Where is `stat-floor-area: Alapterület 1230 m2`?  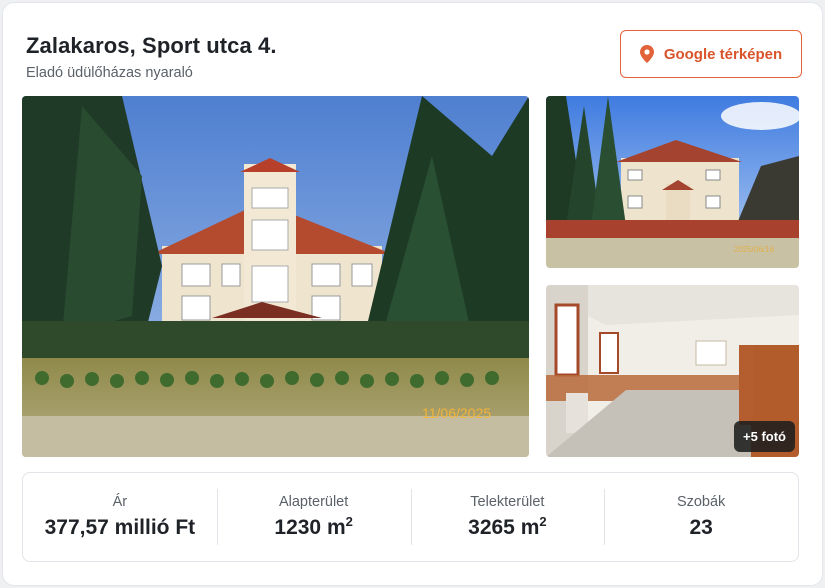
stat-floor-area: Alapterület 1230 m2 is located at coordinates (313, 517).